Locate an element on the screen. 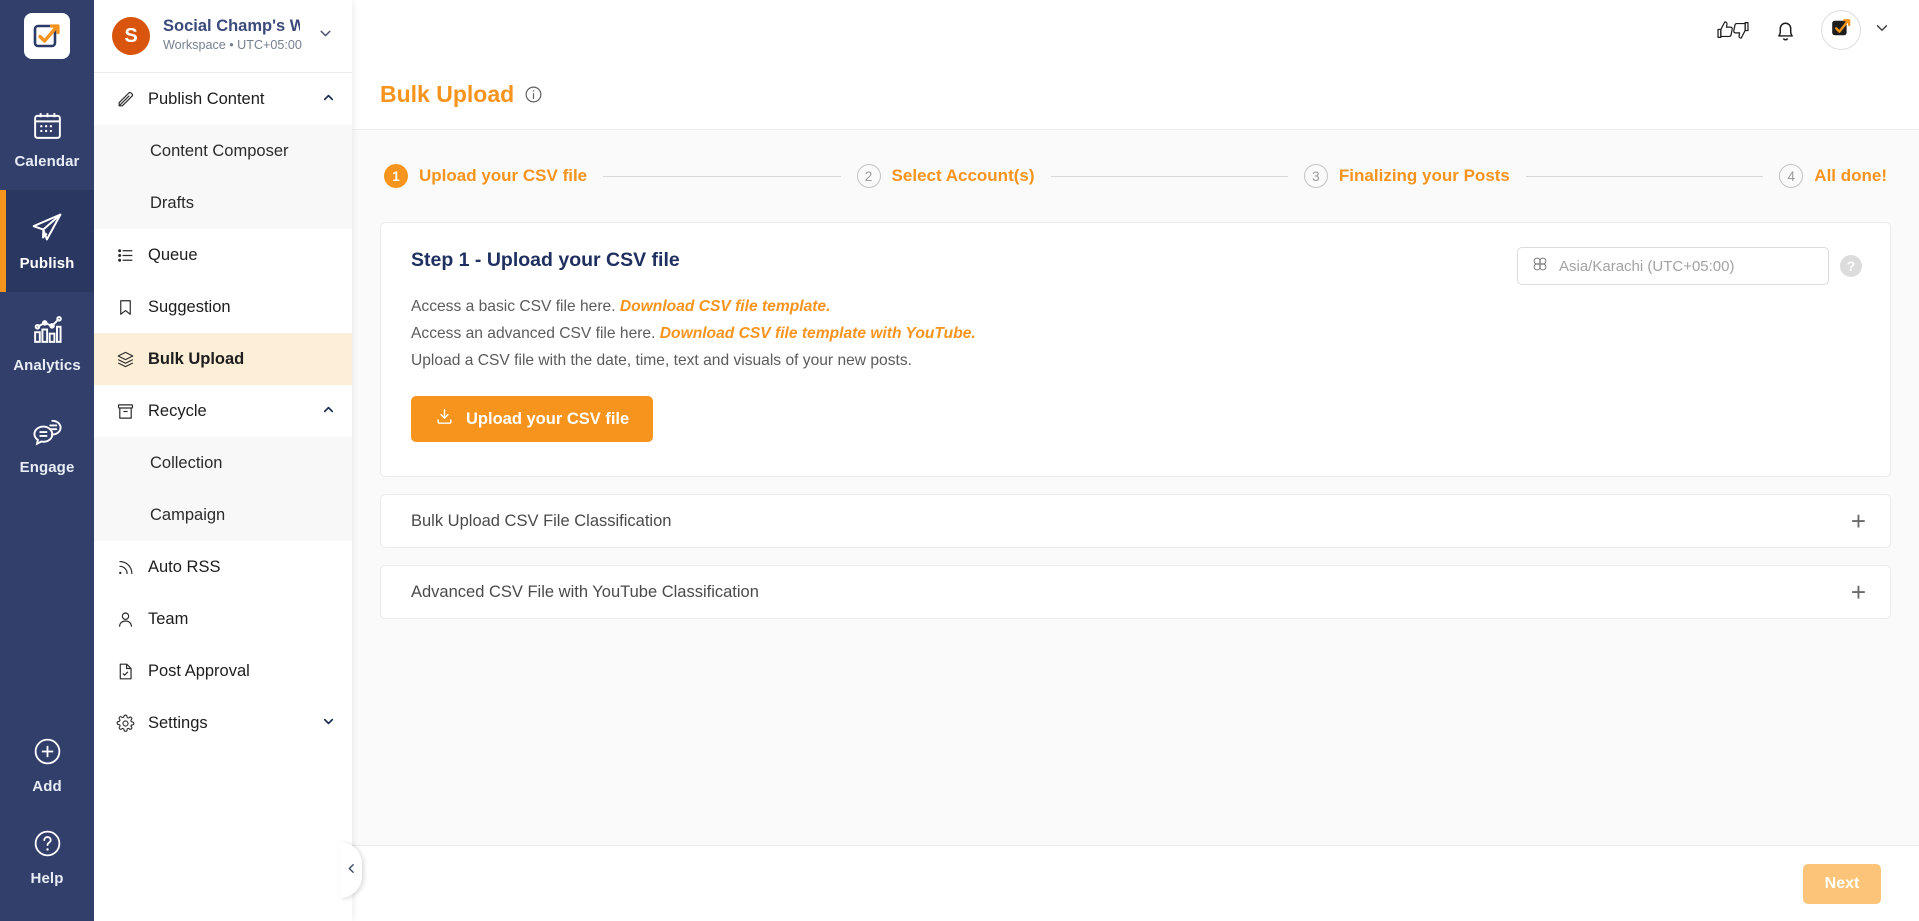  sidebar-item-label: Collection is located at coordinates (186, 462).